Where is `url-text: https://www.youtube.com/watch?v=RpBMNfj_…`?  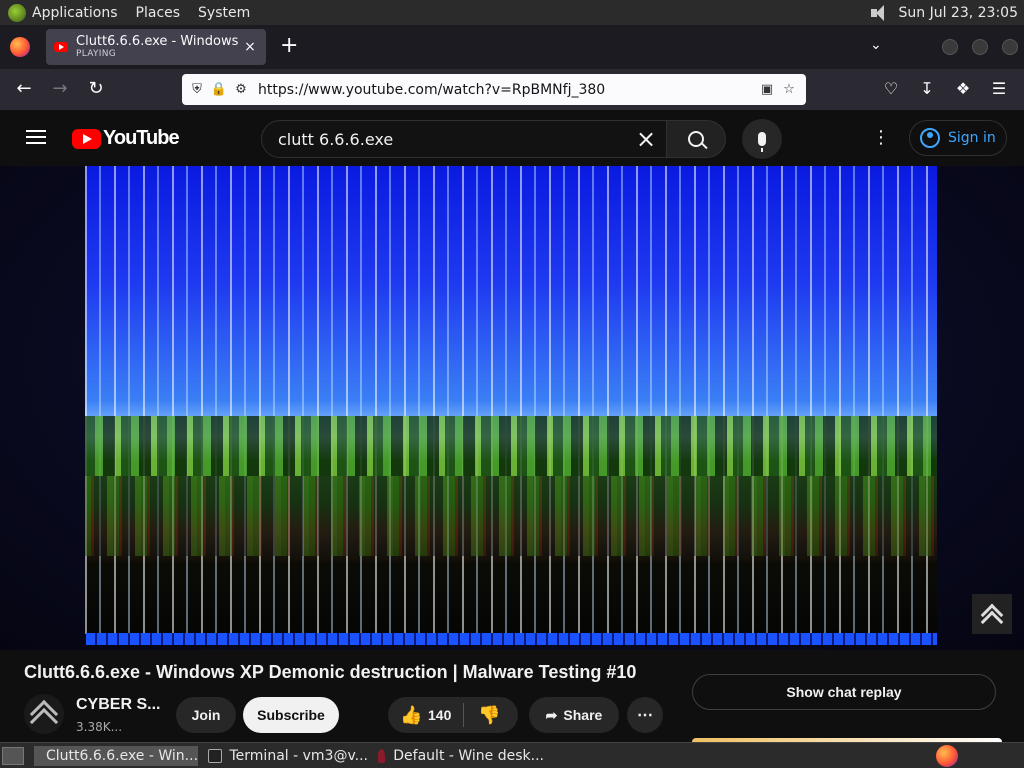
url-text: https://www.youtube.com/watch?v=RpBMNfj_… is located at coordinates (507, 90).